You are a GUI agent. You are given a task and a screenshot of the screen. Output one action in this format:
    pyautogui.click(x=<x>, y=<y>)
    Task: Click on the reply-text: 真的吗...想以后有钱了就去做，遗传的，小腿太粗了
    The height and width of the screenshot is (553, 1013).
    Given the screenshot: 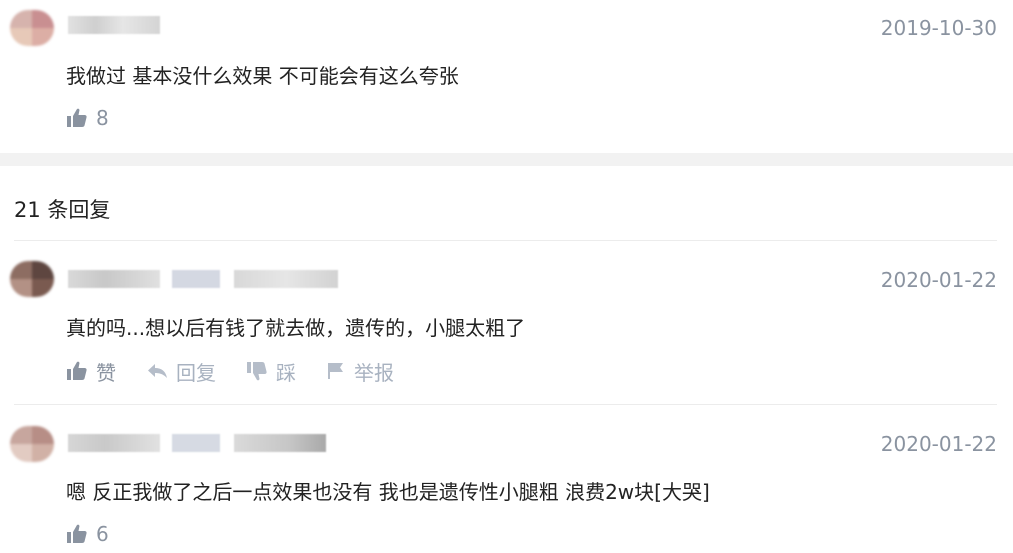 What is the action you would take?
    pyautogui.click(x=296, y=328)
    